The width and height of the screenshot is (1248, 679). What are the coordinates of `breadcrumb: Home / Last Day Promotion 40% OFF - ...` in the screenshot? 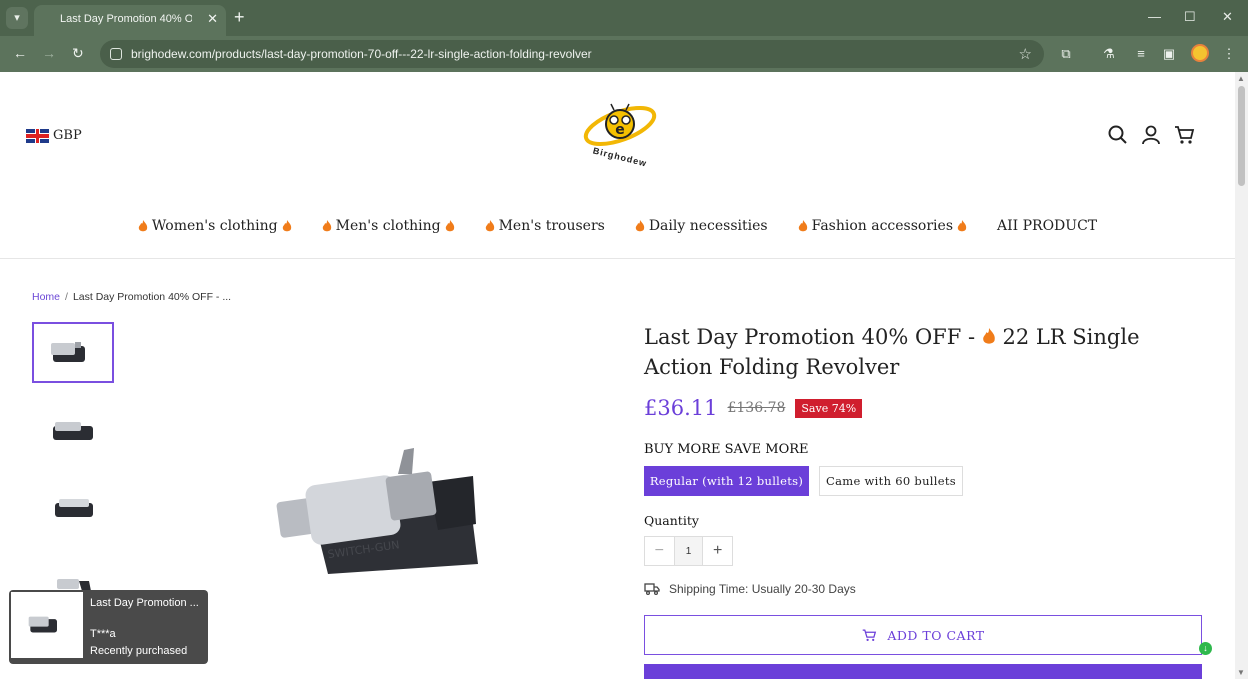 It's located at (131, 297).